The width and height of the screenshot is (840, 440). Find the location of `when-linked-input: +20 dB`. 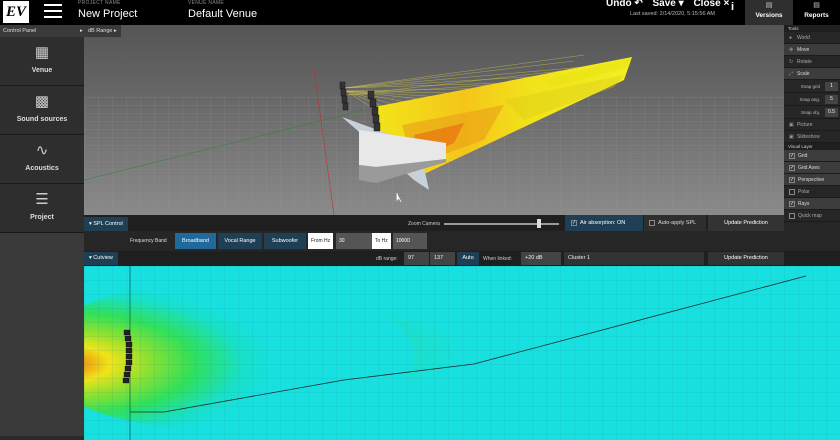

when-linked-input: +20 dB is located at coordinates (541, 258).